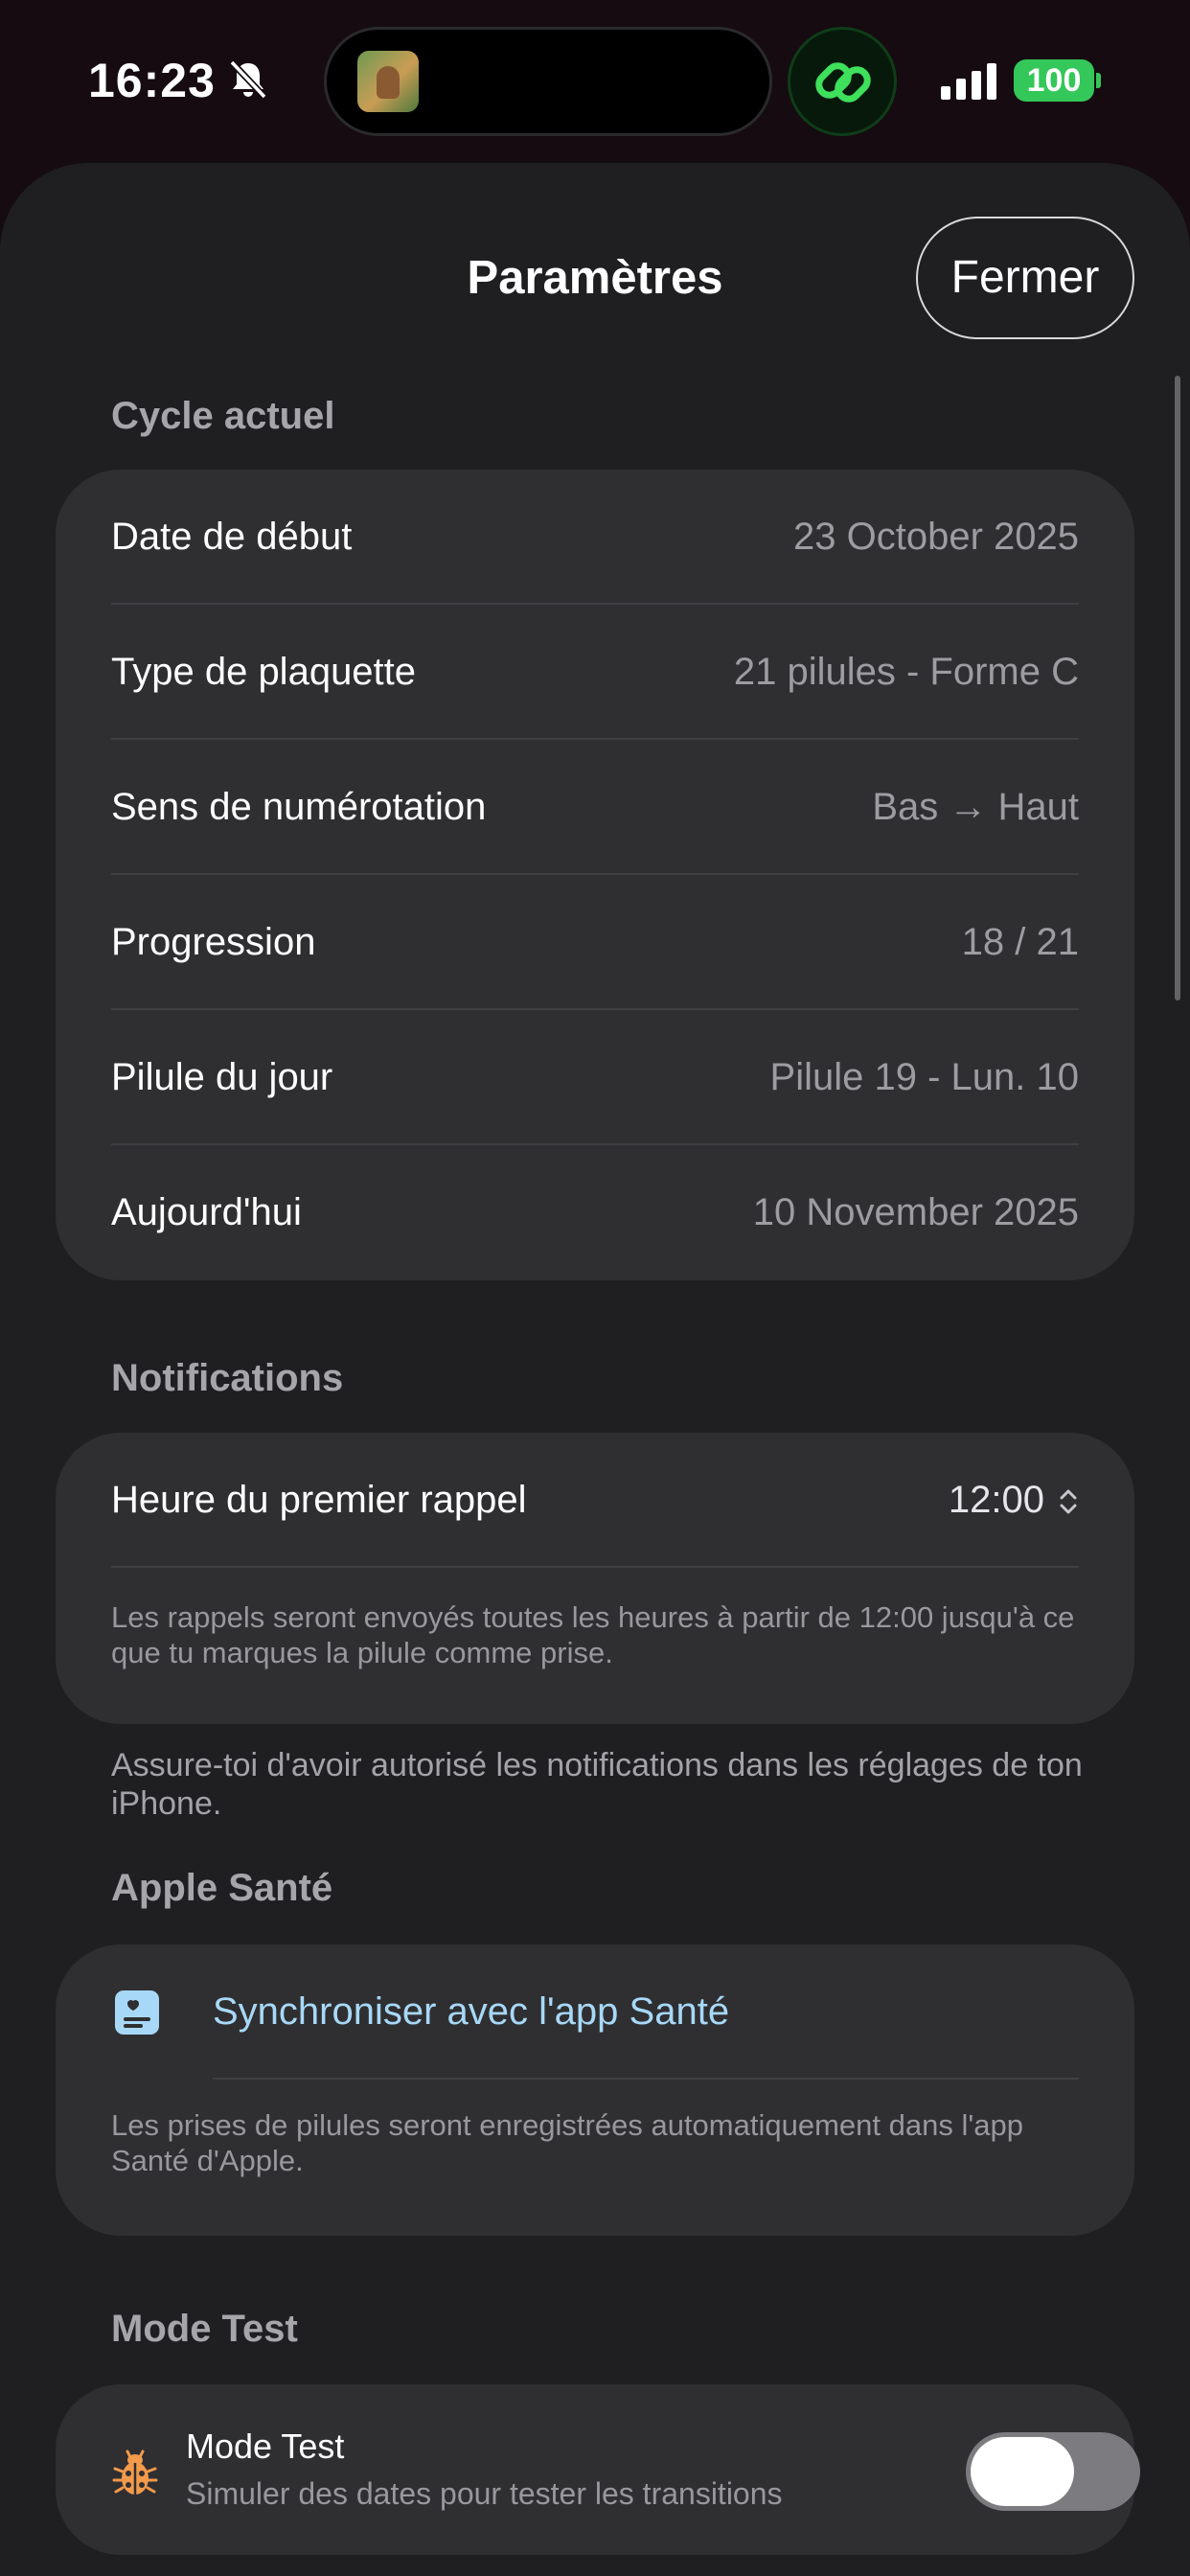 Image resolution: width=1190 pixels, height=2576 pixels. What do you see at coordinates (223, 416) in the screenshot?
I see `section-header-cycle: Cycle actuel` at bounding box center [223, 416].